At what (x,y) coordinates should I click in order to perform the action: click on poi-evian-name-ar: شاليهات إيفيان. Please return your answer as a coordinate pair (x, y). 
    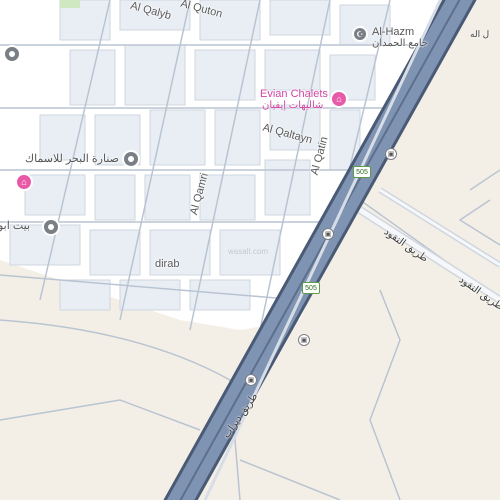
    Looking at the image, I should click on (293, 105).